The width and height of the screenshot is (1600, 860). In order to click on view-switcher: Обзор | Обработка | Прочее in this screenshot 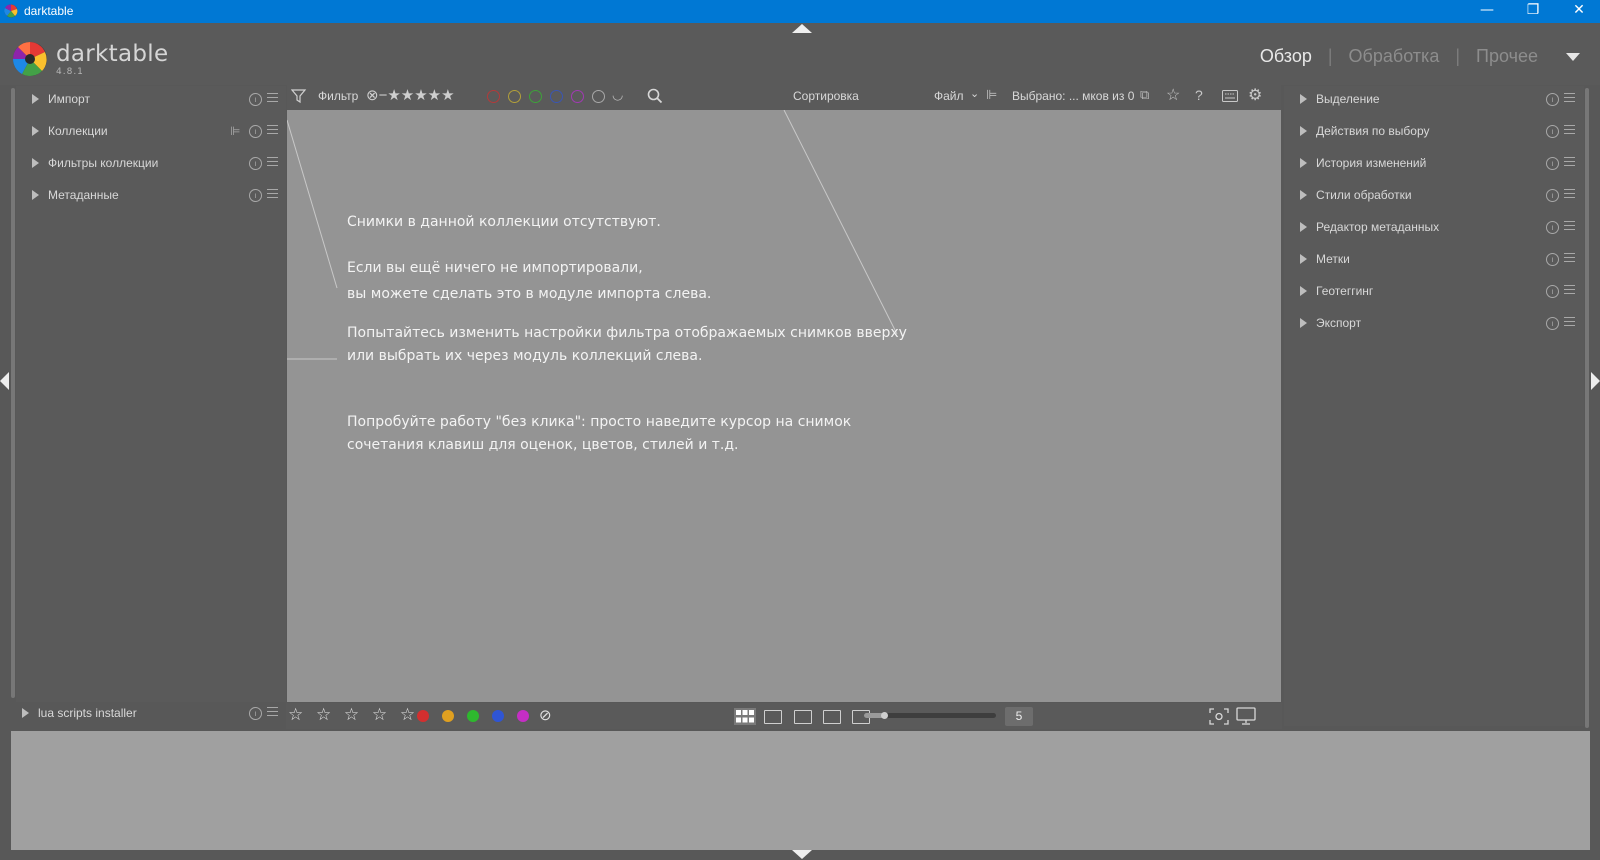, I will do `click(1399, 56)`.